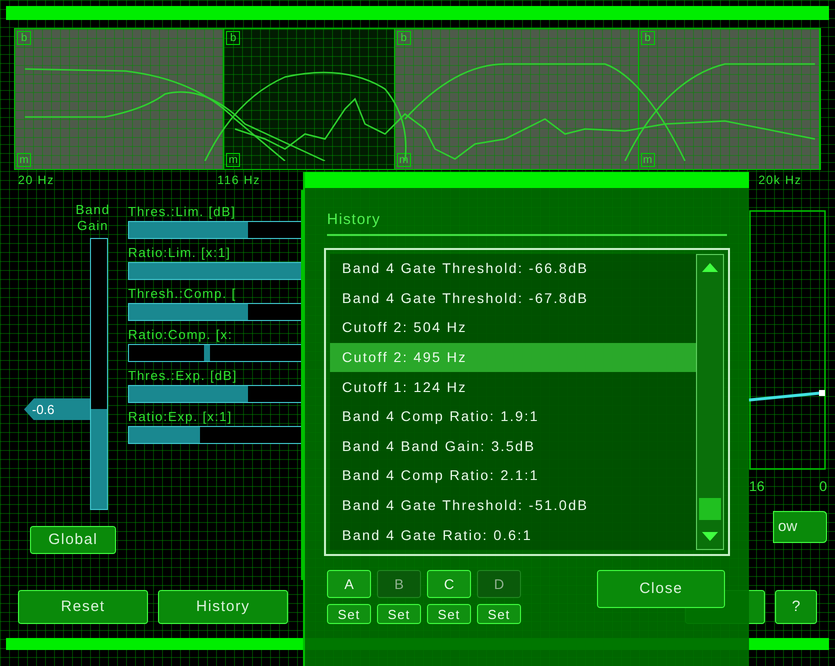 Image resolution: width=835 pixels, height=666 pixels. What do you see at coordinates (181, 335) in the screenshot?
I see `slider-label: Ratio:Comp. [x:` at bounding box center [181, 335].